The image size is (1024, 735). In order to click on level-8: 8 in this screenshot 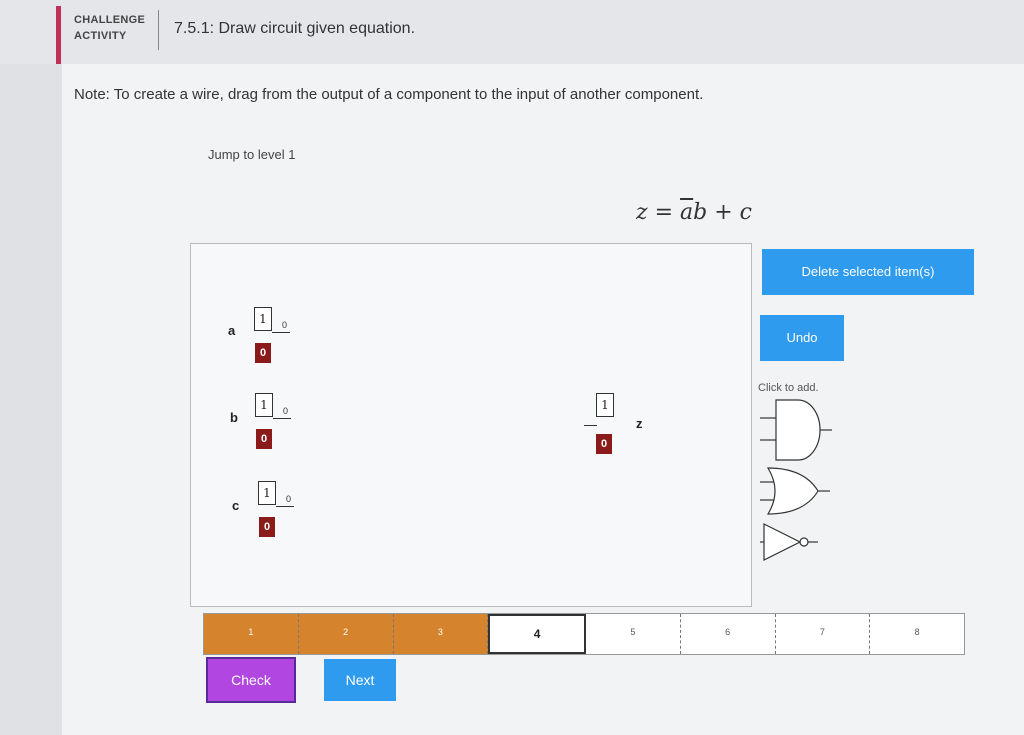, I will do `click(917, 634)`.